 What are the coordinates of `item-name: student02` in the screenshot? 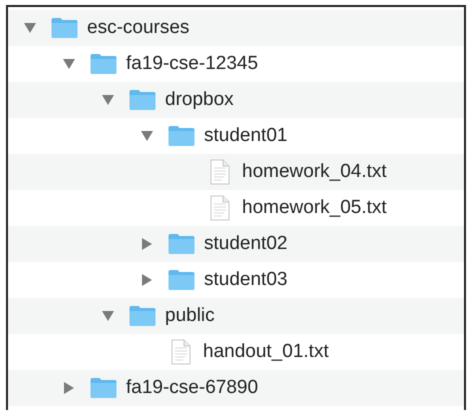 It's located at (246, 244).